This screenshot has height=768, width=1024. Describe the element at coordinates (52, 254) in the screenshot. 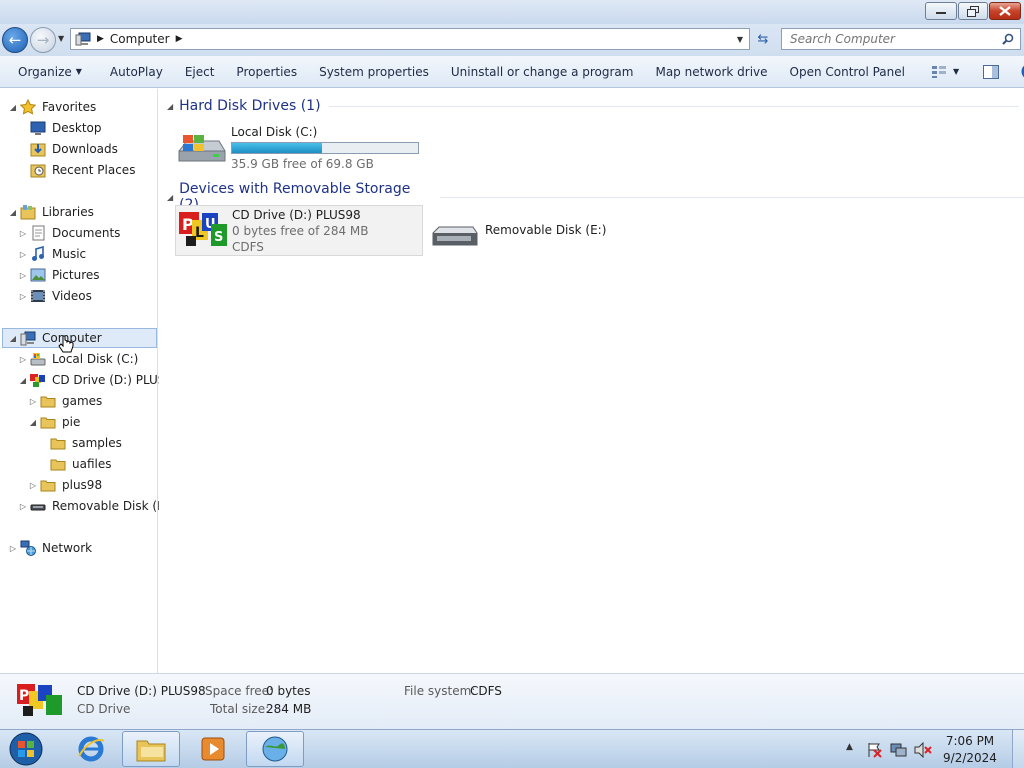

I see `nav-music: ▷ Music` at that location.